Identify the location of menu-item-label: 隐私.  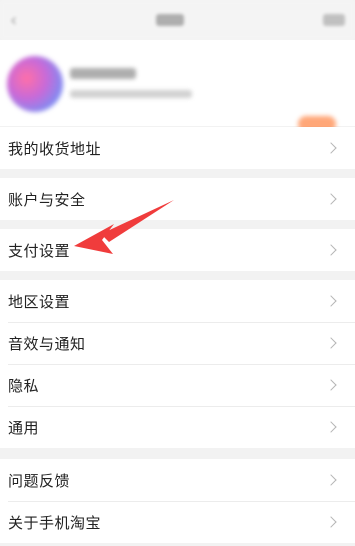
(24, 385).